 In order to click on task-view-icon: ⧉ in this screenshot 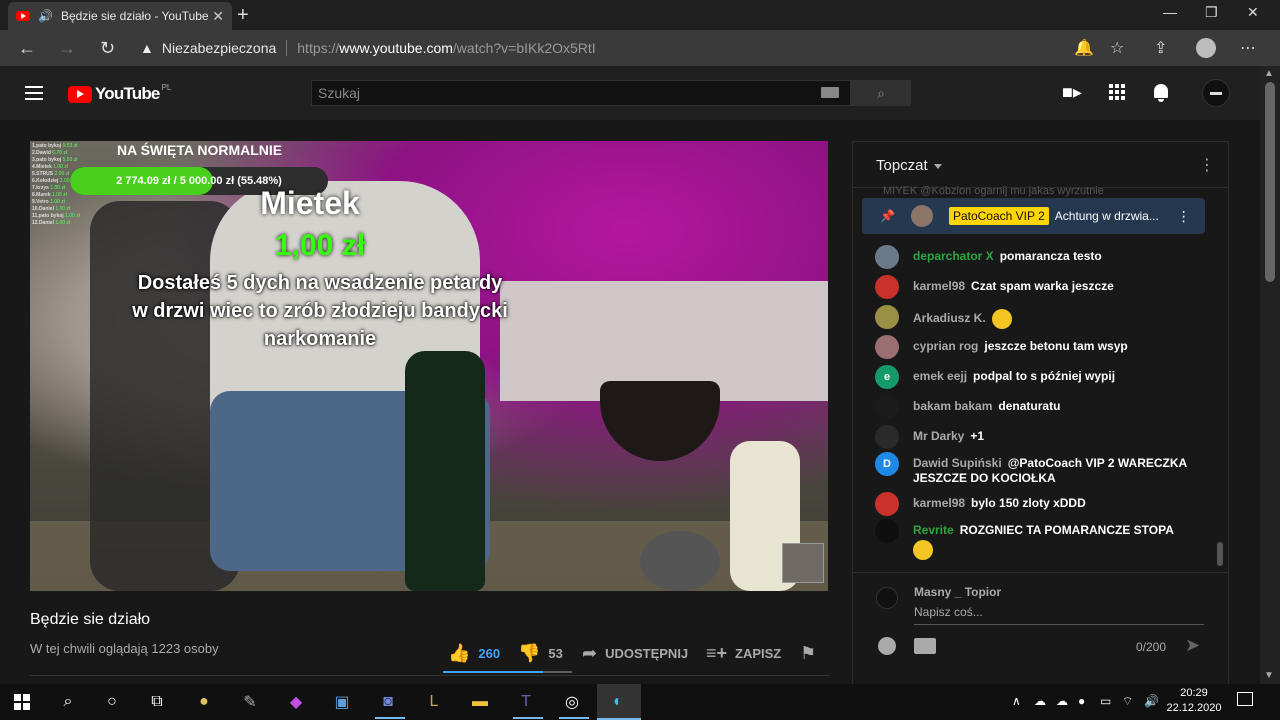, I will do `click(157, 702)`.